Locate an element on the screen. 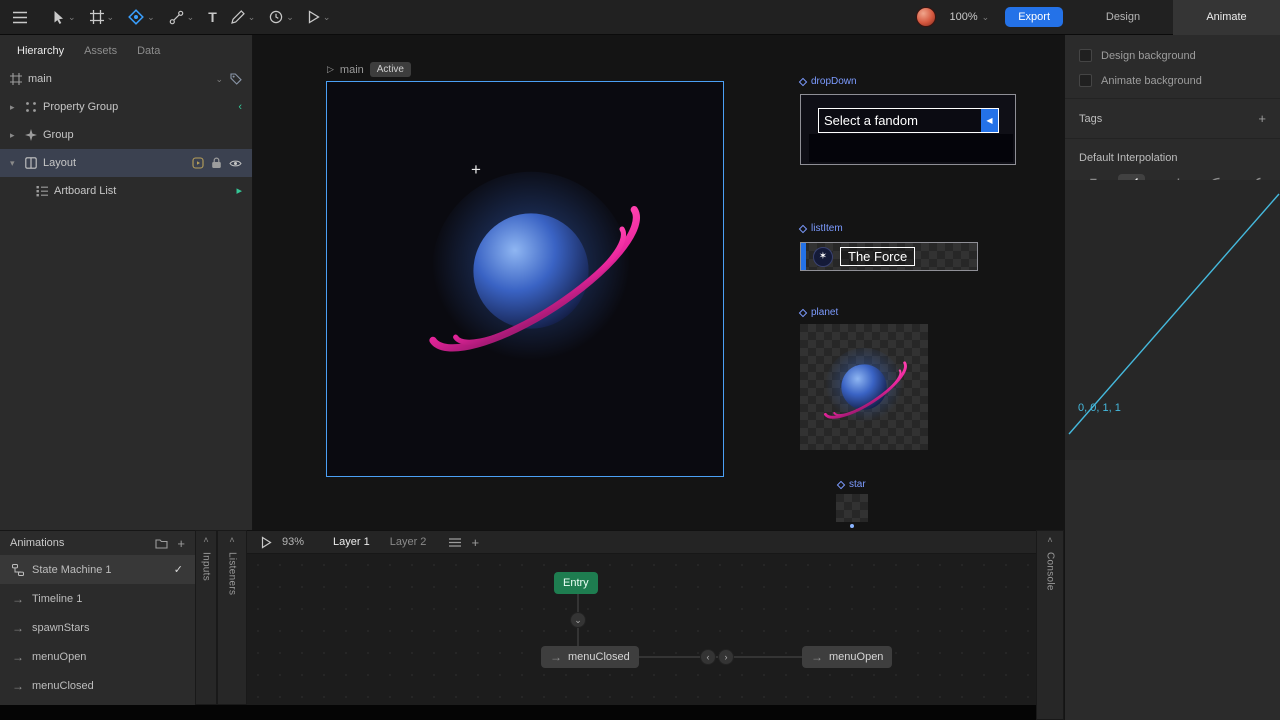 This screenshot has width=1280, height=720. crosshair-cursor: + is located at coordinates (476, 169).